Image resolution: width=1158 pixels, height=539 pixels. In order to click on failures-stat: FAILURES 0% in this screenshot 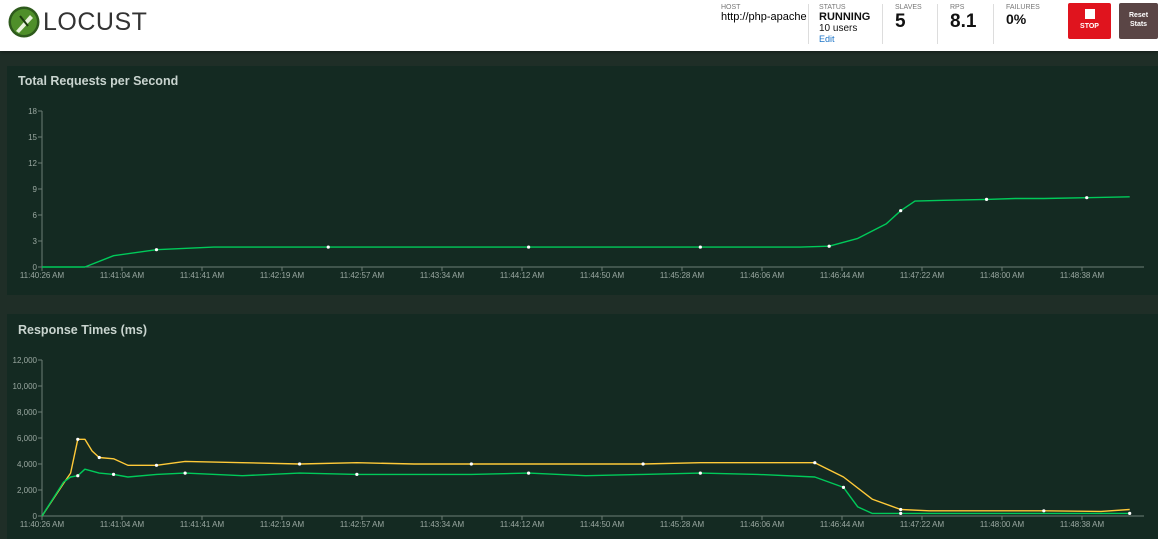, I will do `click(1023, 15)`.